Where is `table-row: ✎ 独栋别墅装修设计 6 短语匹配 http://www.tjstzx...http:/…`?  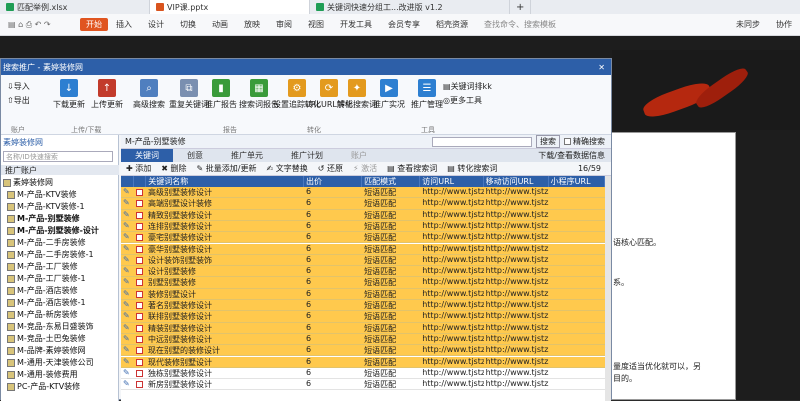 table-row: ✎ 独栋别墅装修设计 6 短语匹配 http://www.tjstzx...http:/… is located at coordinates (363, 373).